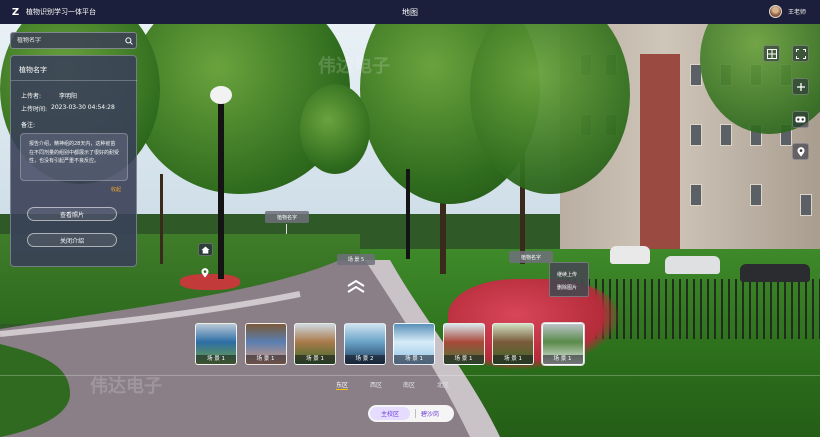  I want to click on search-icon, so click(129, 40).